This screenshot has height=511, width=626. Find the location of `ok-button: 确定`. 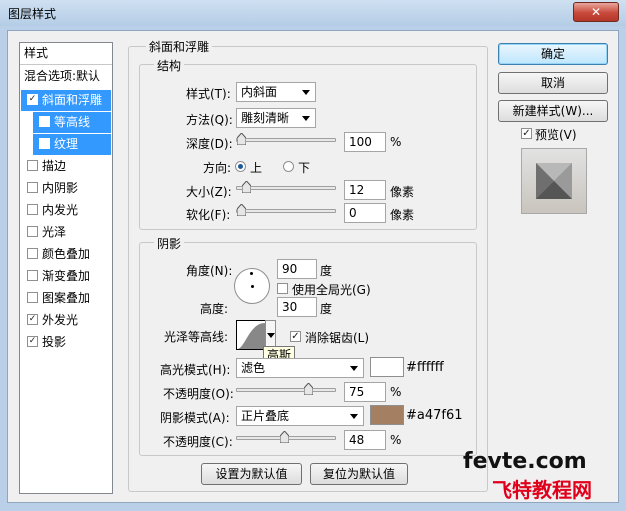

ok-button: 确定 is located at coordinates (553, 54).